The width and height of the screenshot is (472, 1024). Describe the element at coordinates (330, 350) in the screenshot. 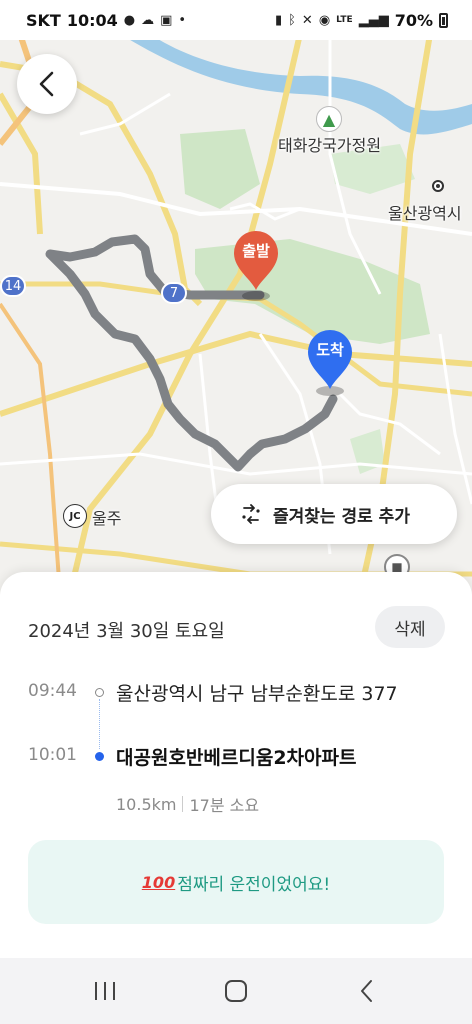

I see `end-pin-label: 도착` at that location.